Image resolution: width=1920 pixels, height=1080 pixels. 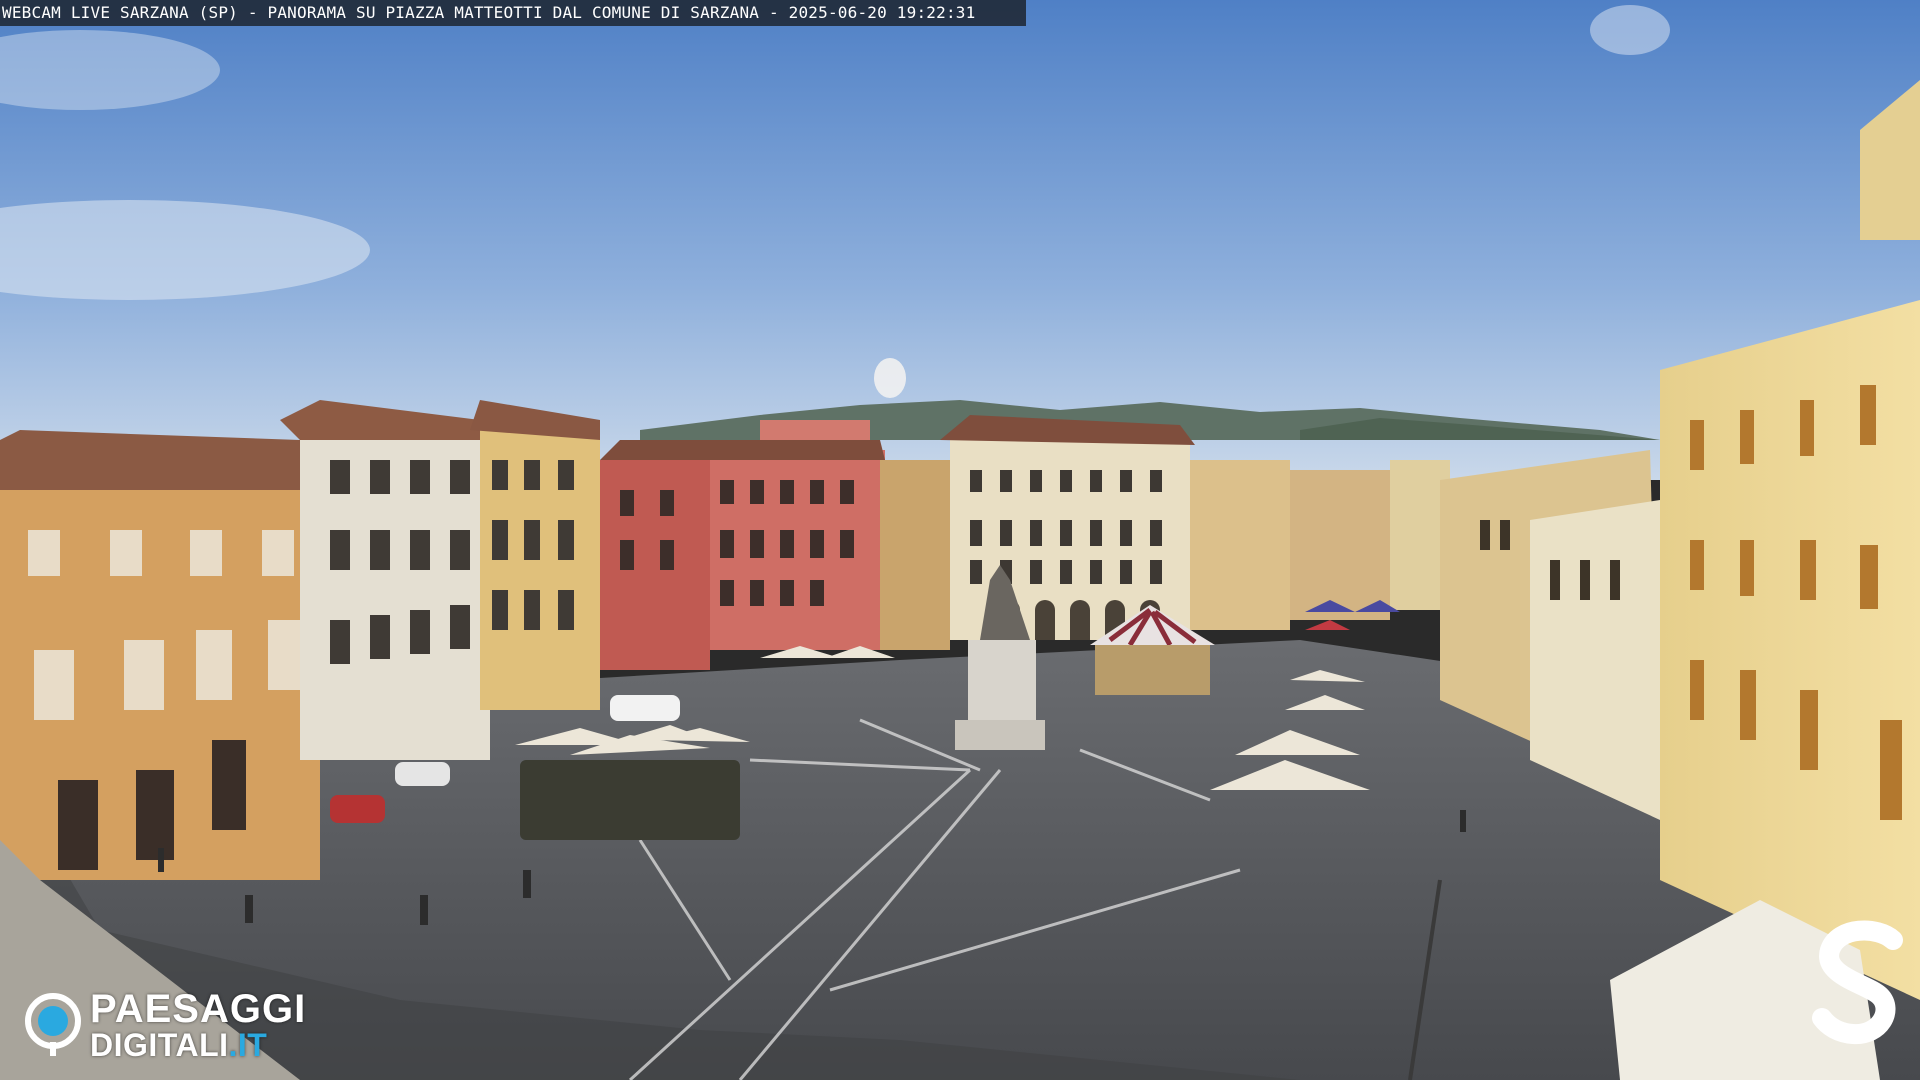 What do you see at coordinates (198, 1009) in the screenshot?
I see `logo-text-paesaggi: PAESAGGI` at bounding box center [198, 1009].